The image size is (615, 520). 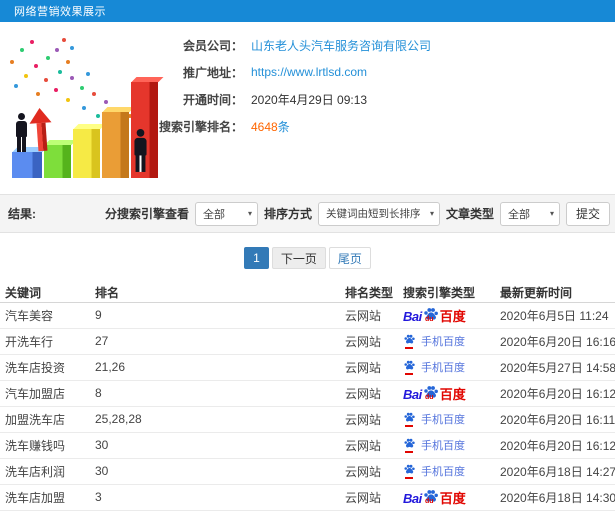 What do you see at coordinates (47, 471) in the screenshot?
I see `keyword-cell: 洗车店利润` at bounding box center [47, 471].